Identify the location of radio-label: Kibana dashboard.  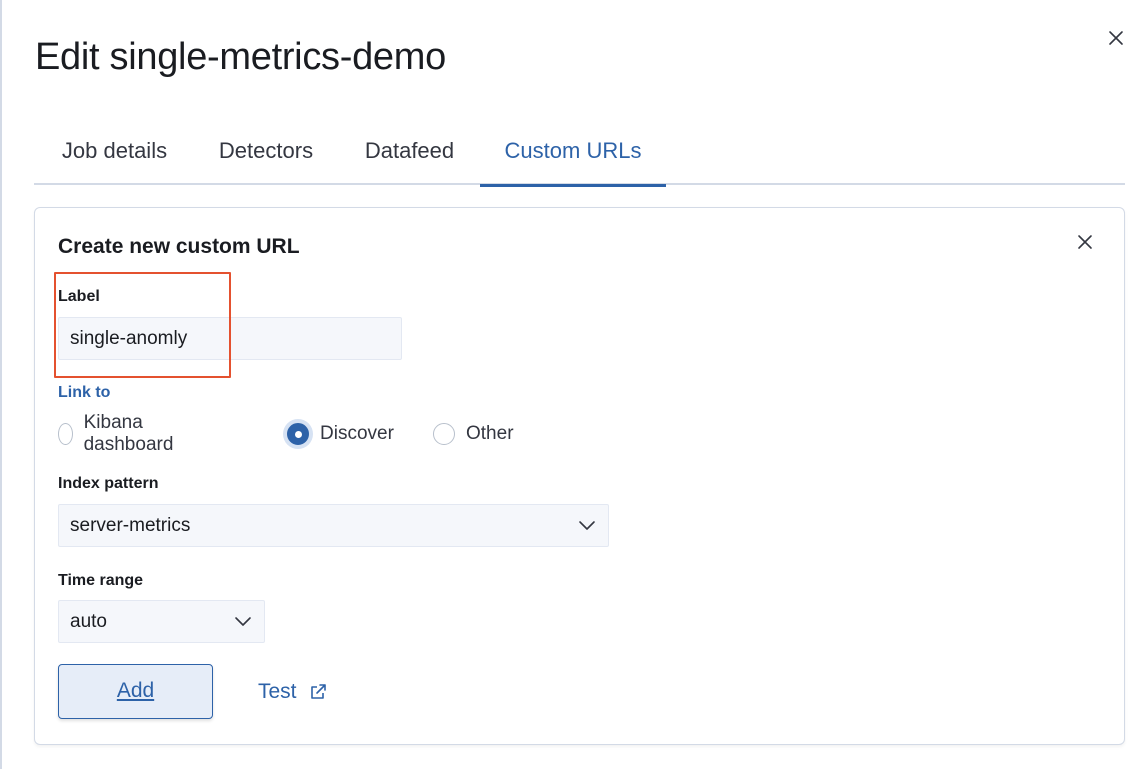
(128, 433).